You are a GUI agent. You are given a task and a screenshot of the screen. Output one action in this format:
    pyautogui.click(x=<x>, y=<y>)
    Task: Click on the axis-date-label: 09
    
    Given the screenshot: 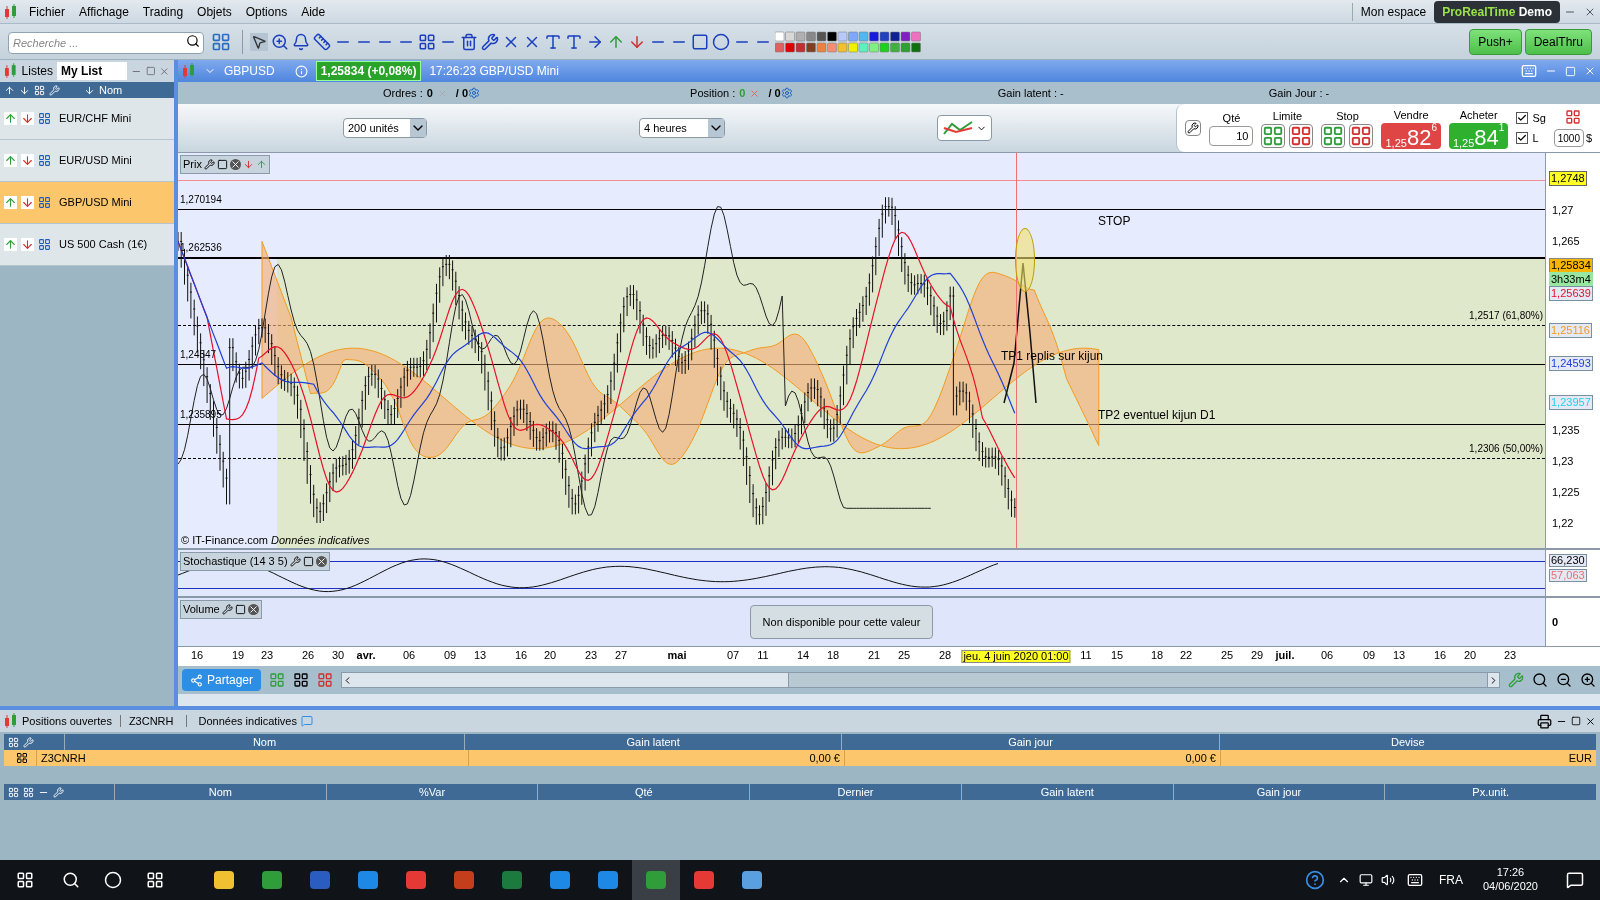 What is the action you would take?
    pyautogui.click(x=450, y=655)
    